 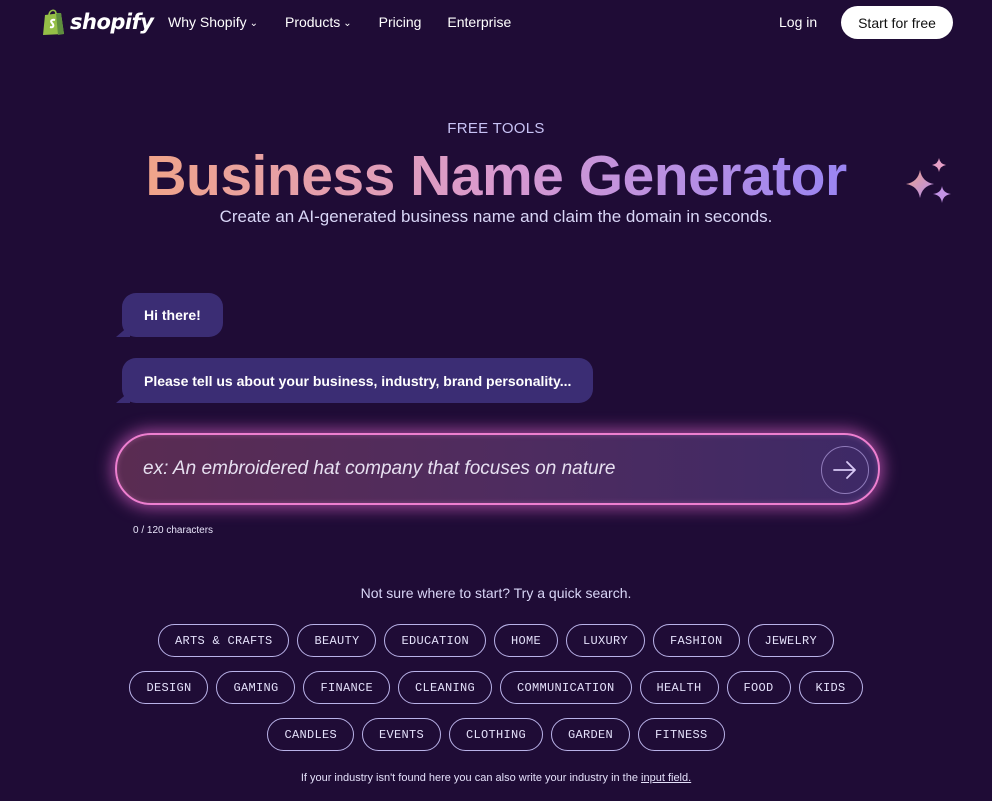 What do you see at coordinates (897, 22) in the screenshot?
I see `start-free-button: Start for free` at bounding box center [897, 22].